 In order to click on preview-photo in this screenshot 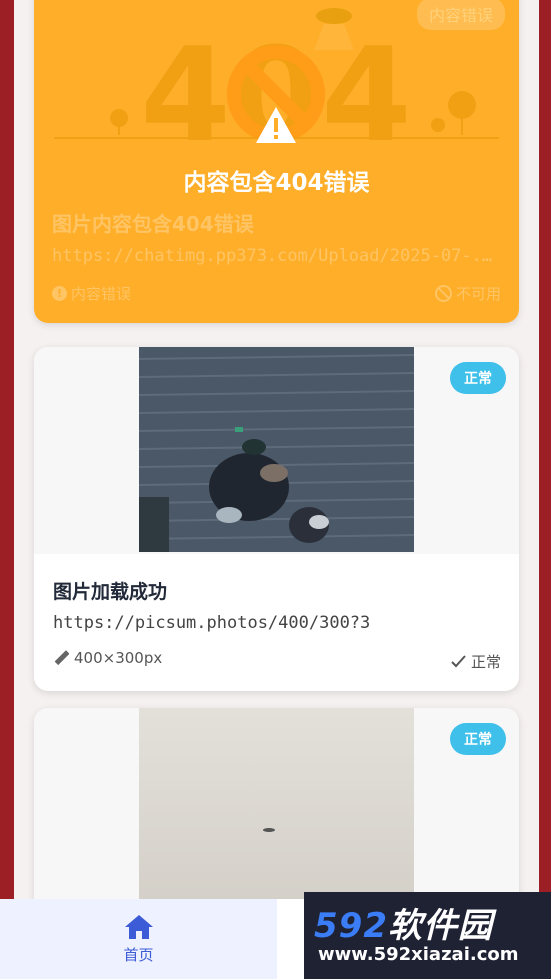, I will do `click(276, 449)`.